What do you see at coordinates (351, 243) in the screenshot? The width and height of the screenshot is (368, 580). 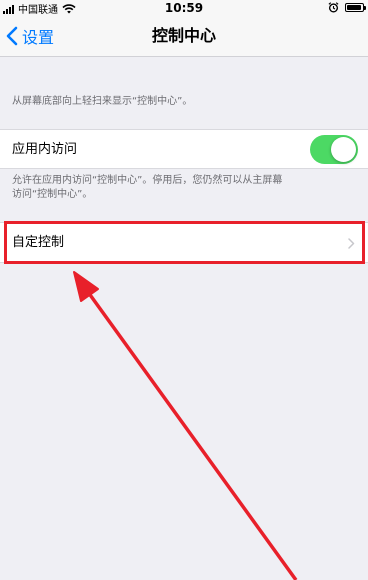 I see `chevron-right-icon` at bounding box center [351, 243].